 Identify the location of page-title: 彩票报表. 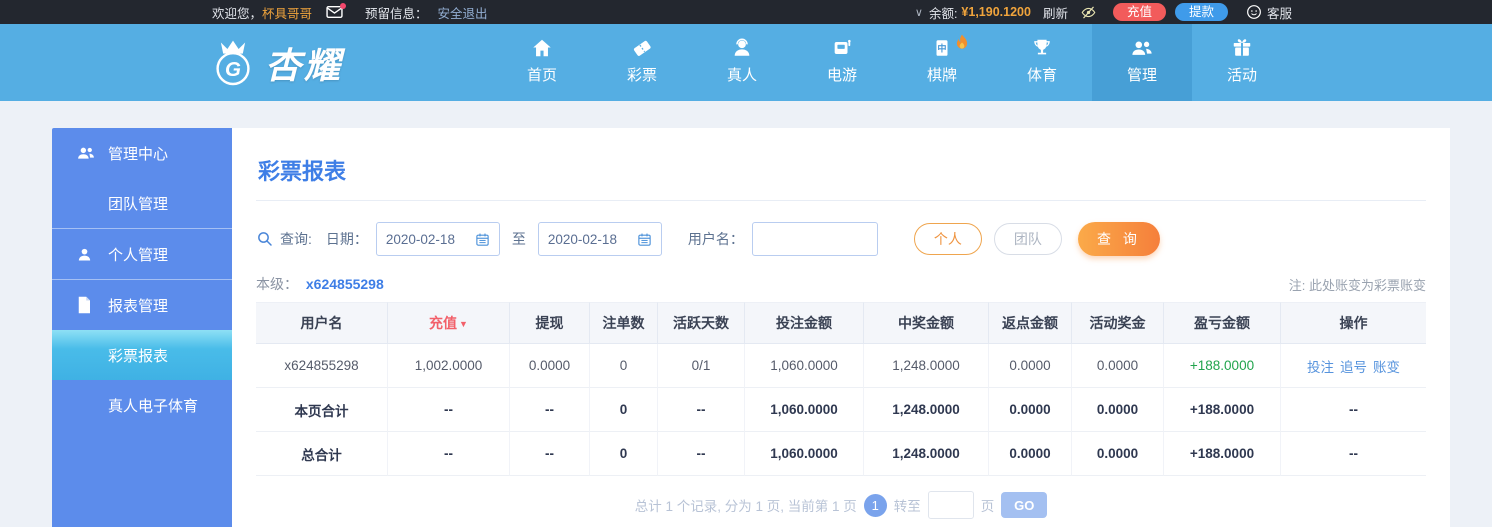
(841, 164).